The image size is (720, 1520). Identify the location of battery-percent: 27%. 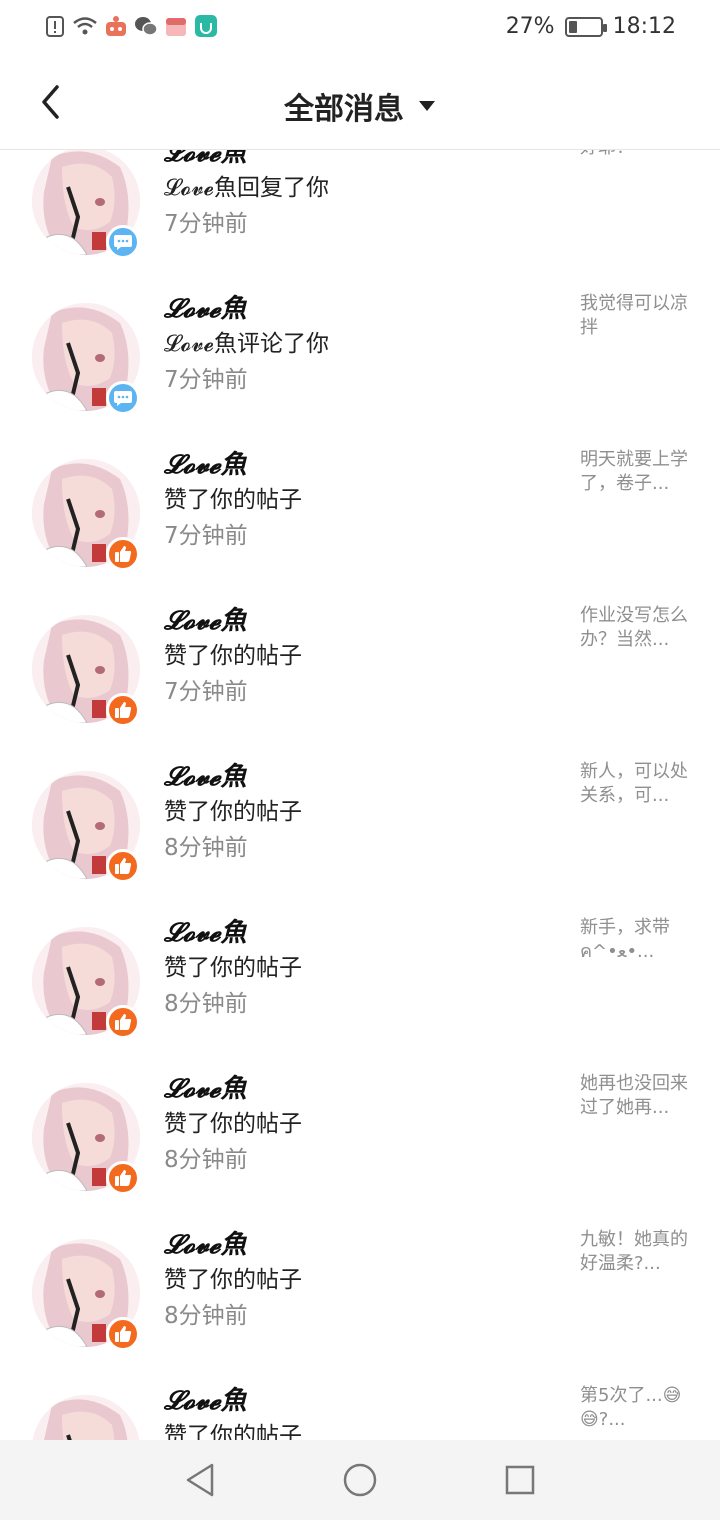
(530, 26).